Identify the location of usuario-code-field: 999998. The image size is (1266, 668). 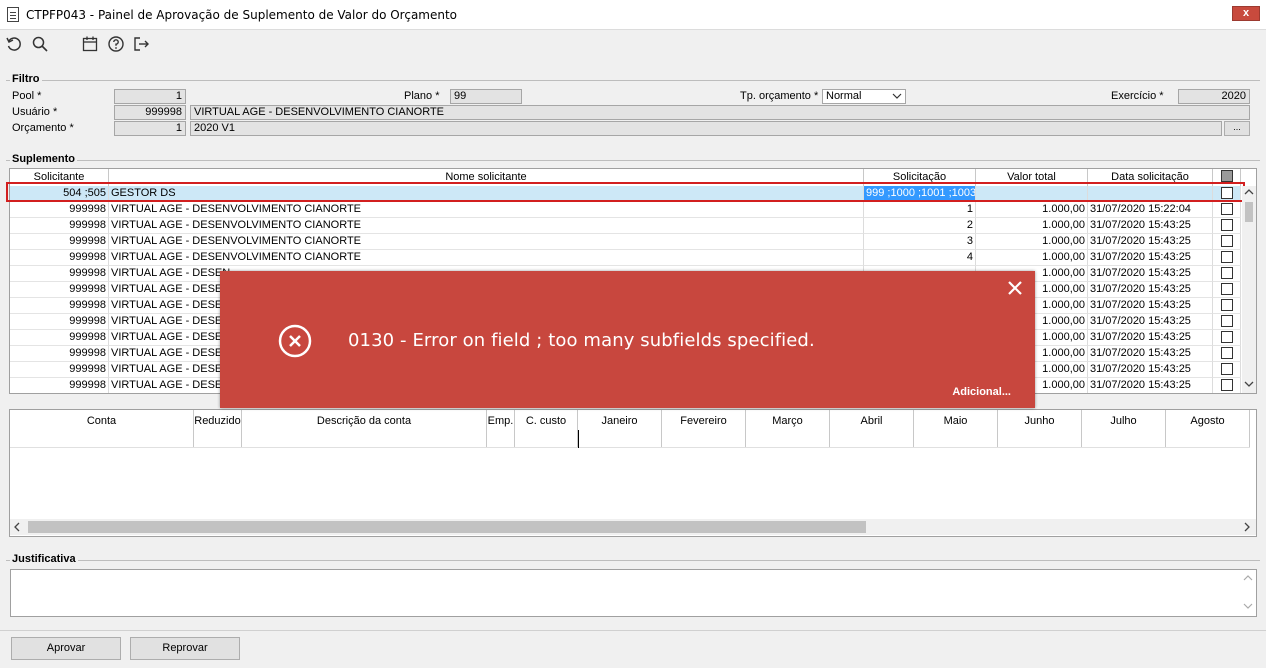
(150, 112).